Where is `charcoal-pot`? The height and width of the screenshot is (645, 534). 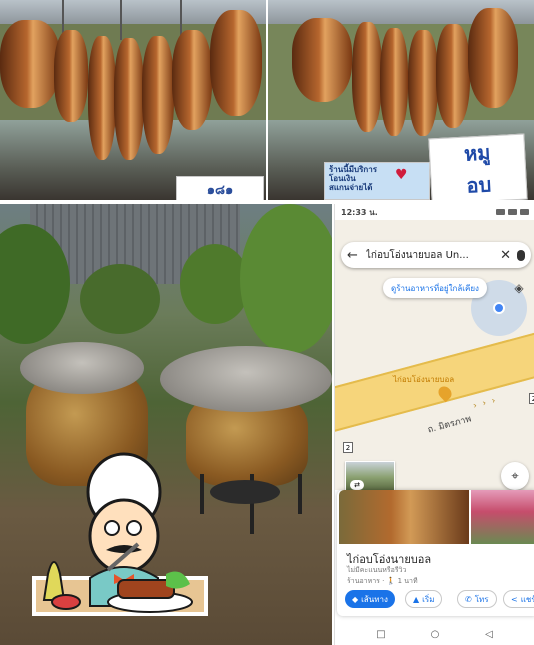
charcoal-pot is located at coordinates (245, 492).